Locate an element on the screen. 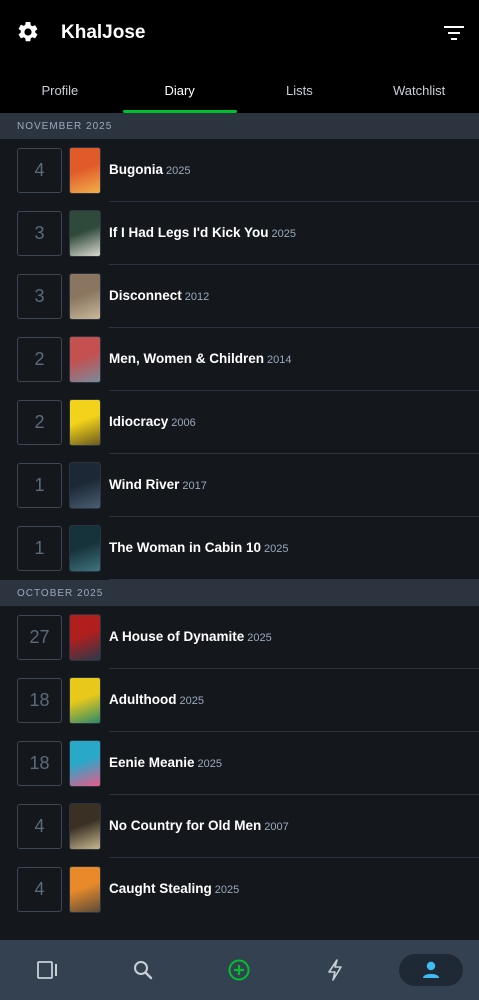 This screenshot has width=479, height=1000. diary-entry-row: 1 The Woman in Cabin 10 2025 is located at coordinates (239, 548).